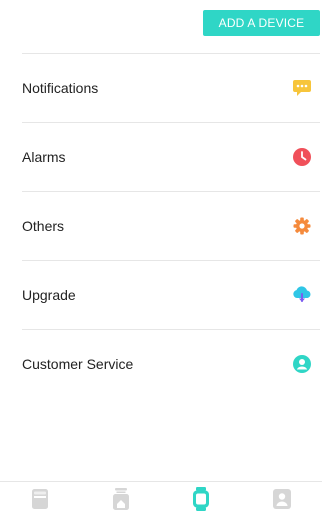  Describe the element at coordinates (302, 364) in the screenshot. I see `user-icon` at that location.